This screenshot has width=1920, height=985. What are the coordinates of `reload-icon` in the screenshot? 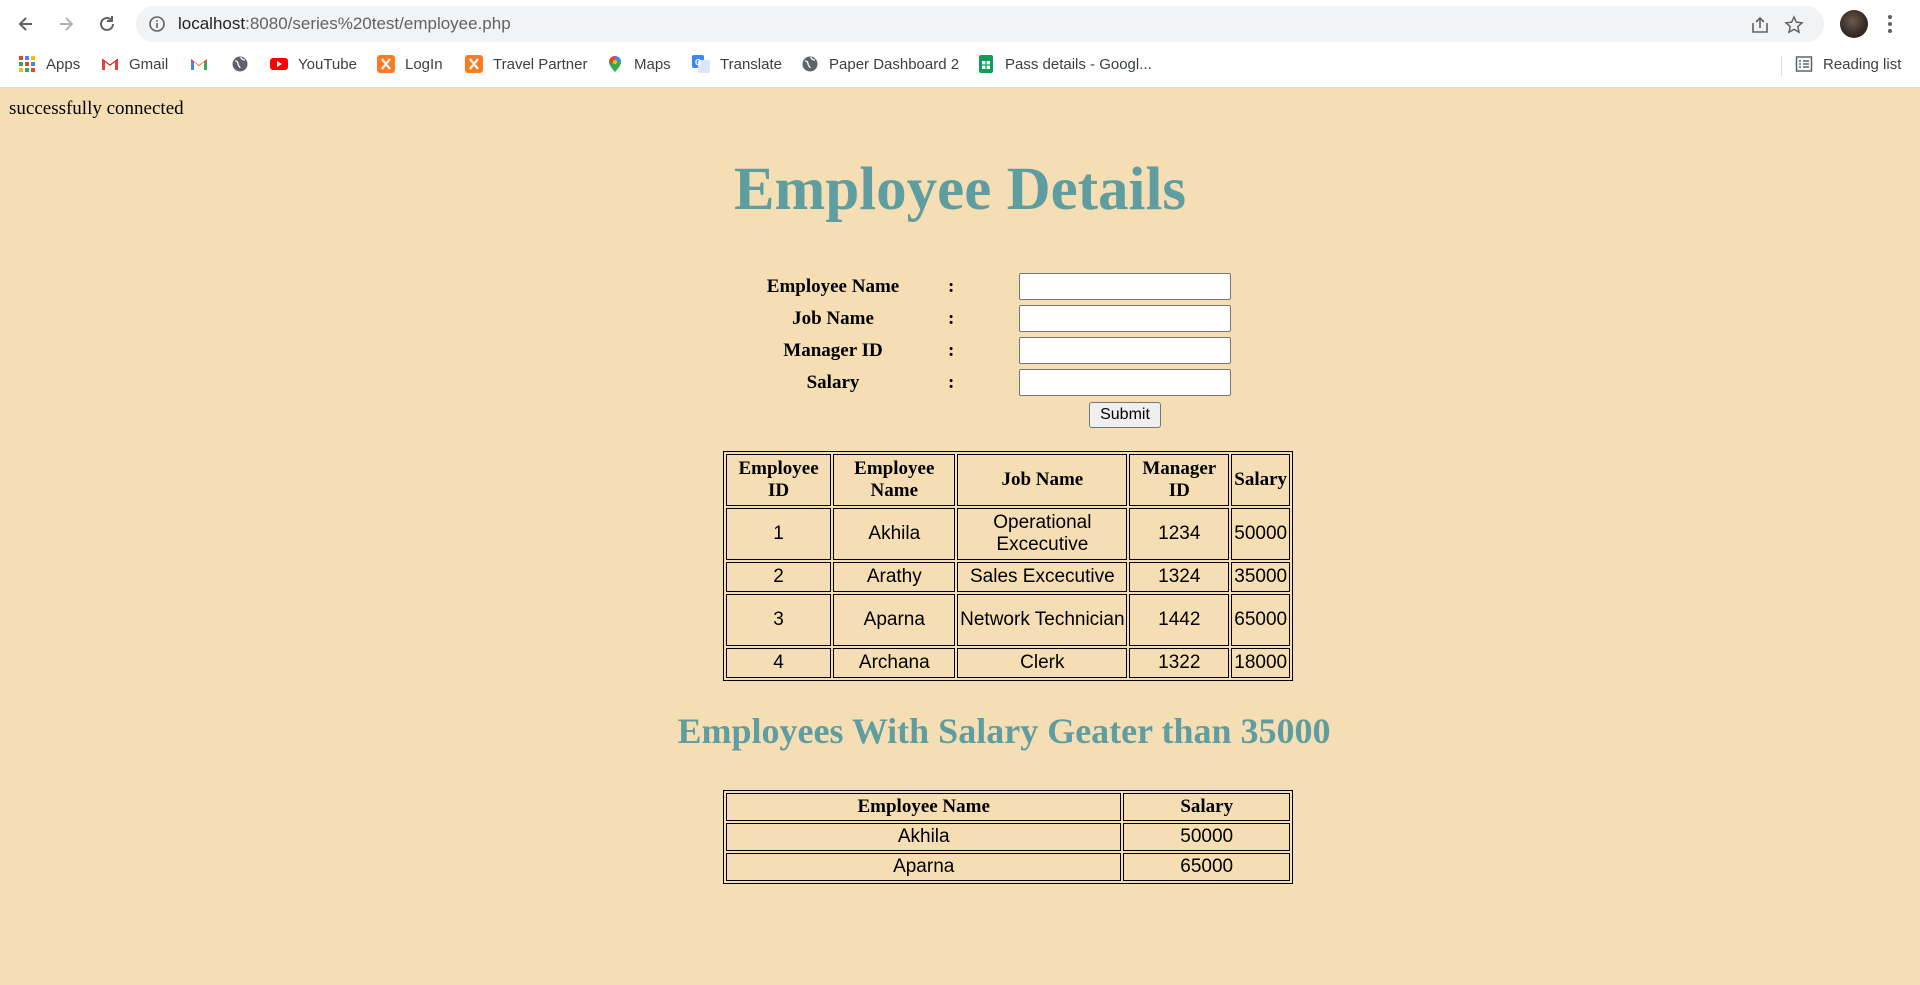 It's located at (107, 23).